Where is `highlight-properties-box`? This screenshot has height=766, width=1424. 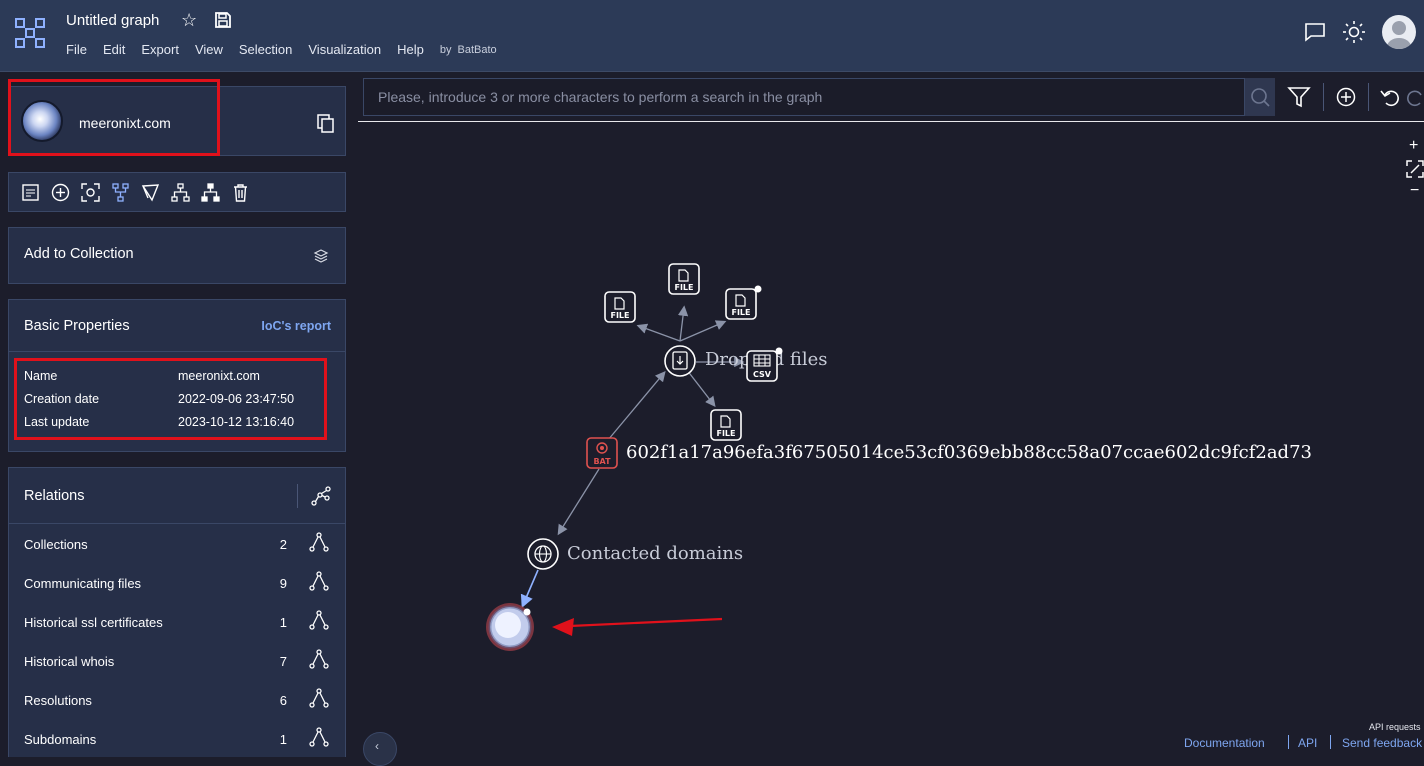 highlight-properties-box is located at coordinates (170, 399).